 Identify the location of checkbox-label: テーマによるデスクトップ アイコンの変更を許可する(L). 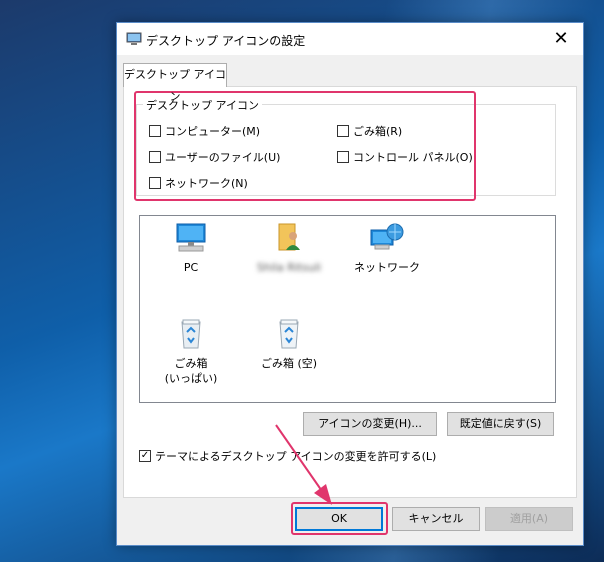
(296, 456).